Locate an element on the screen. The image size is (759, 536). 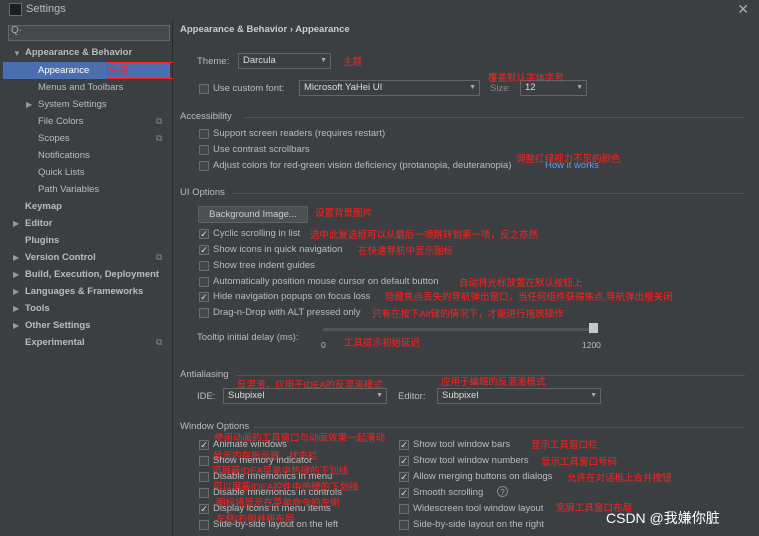
sidebar-item-version-control: Version Control is located at coordinates (60, 257).